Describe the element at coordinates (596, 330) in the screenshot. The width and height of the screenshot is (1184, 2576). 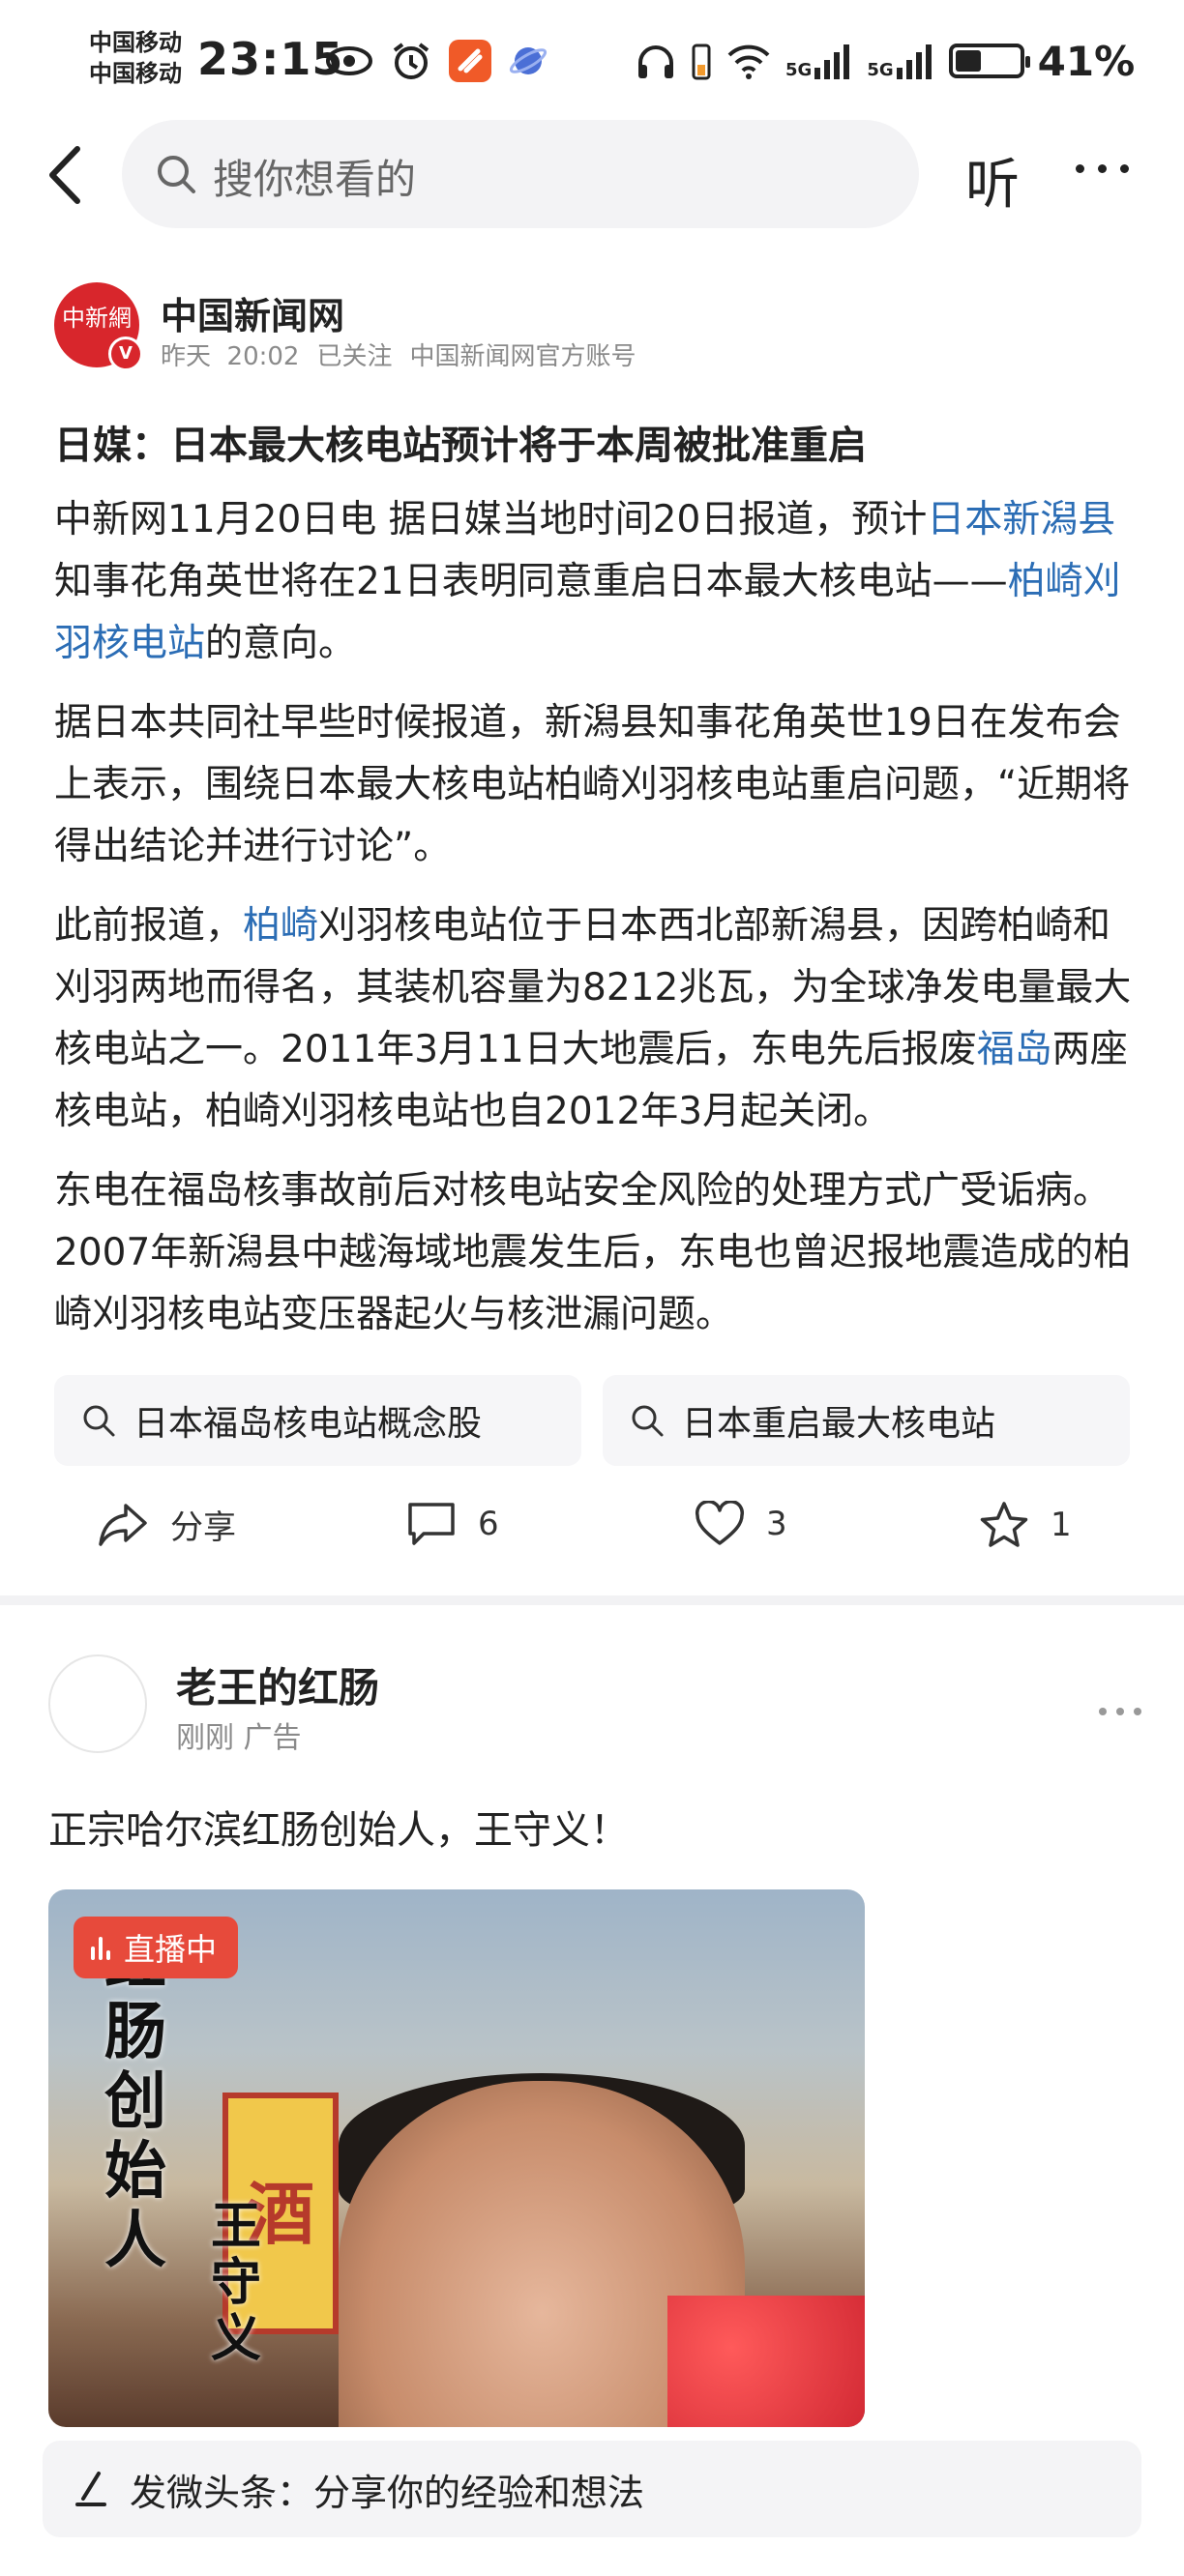
I see `article-author: 中新網 V 中国新闻网 昨天 20:02 已关注 中国新闻网官方账号` at that location.